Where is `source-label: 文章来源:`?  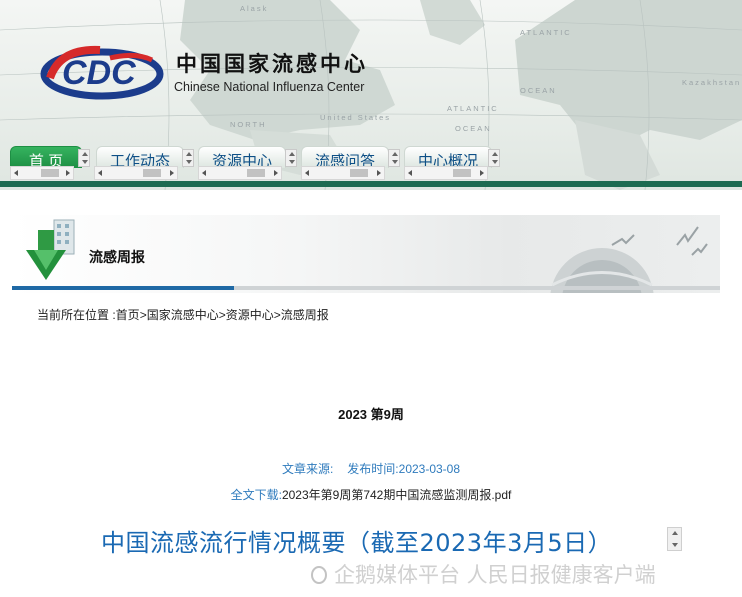
source-label: 文章来源: is located at coordinates (307, 469).